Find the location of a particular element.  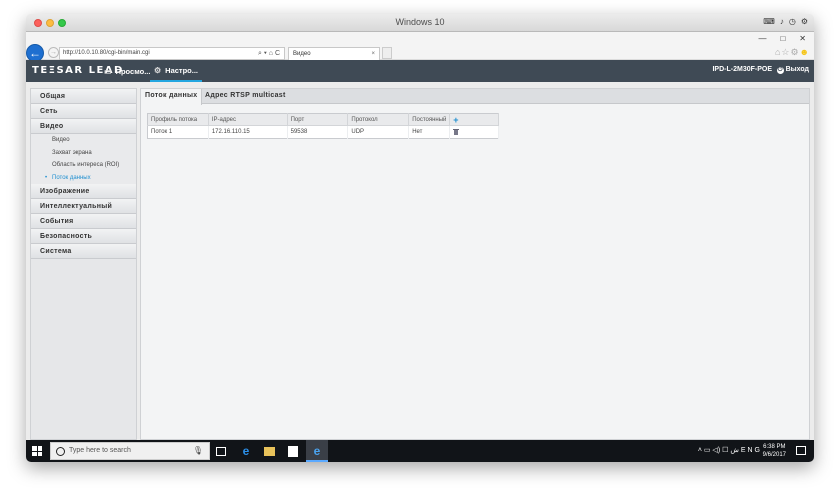

os-window-title: Windows 10 is located at coordinates (420, 22).